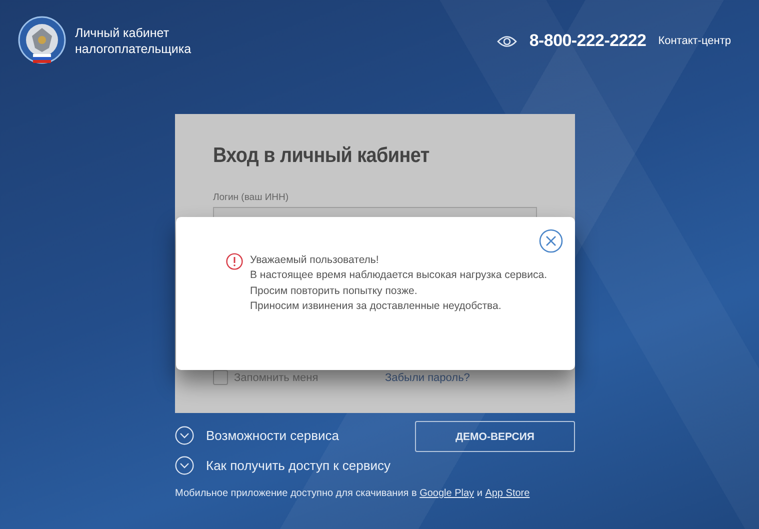  I want to click on message-line: Приносим извинения за доставленные неудобства., so click(376, 306).